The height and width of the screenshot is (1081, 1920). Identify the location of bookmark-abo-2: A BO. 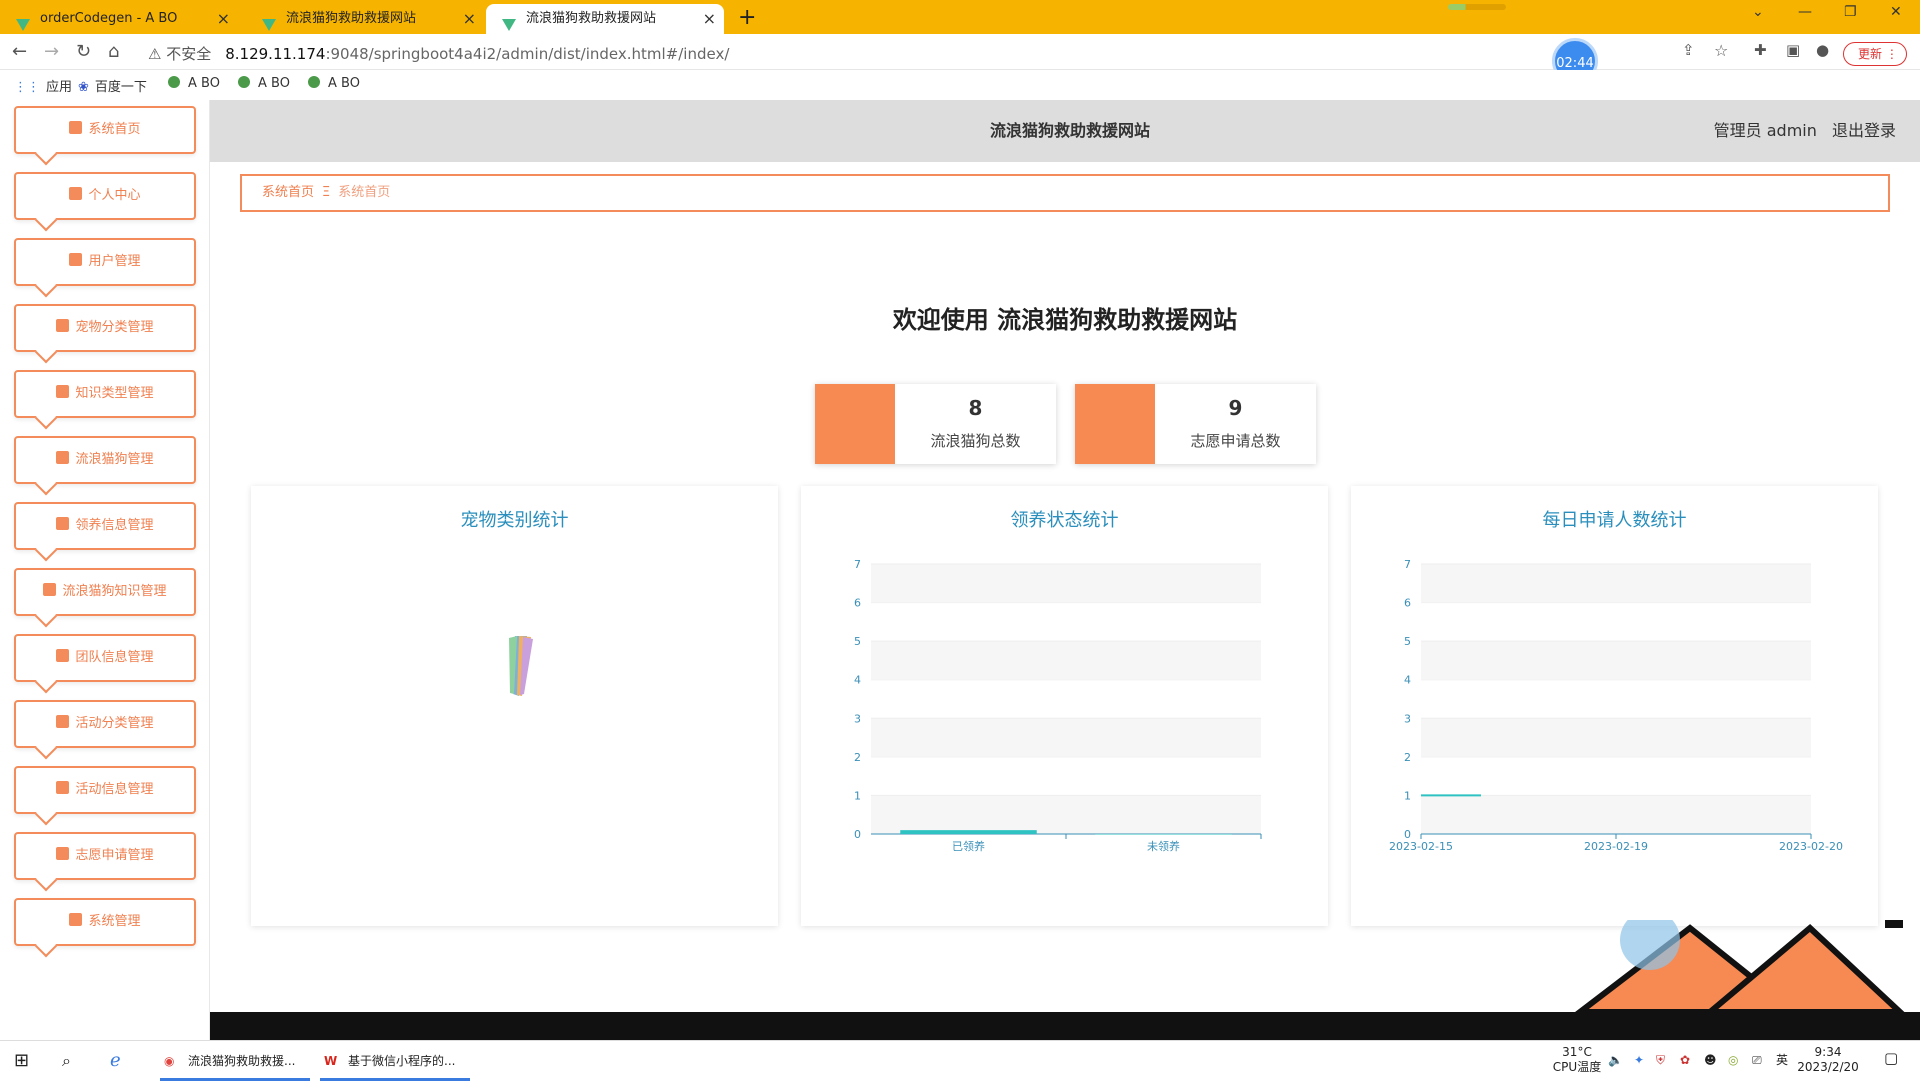
(264, 83).